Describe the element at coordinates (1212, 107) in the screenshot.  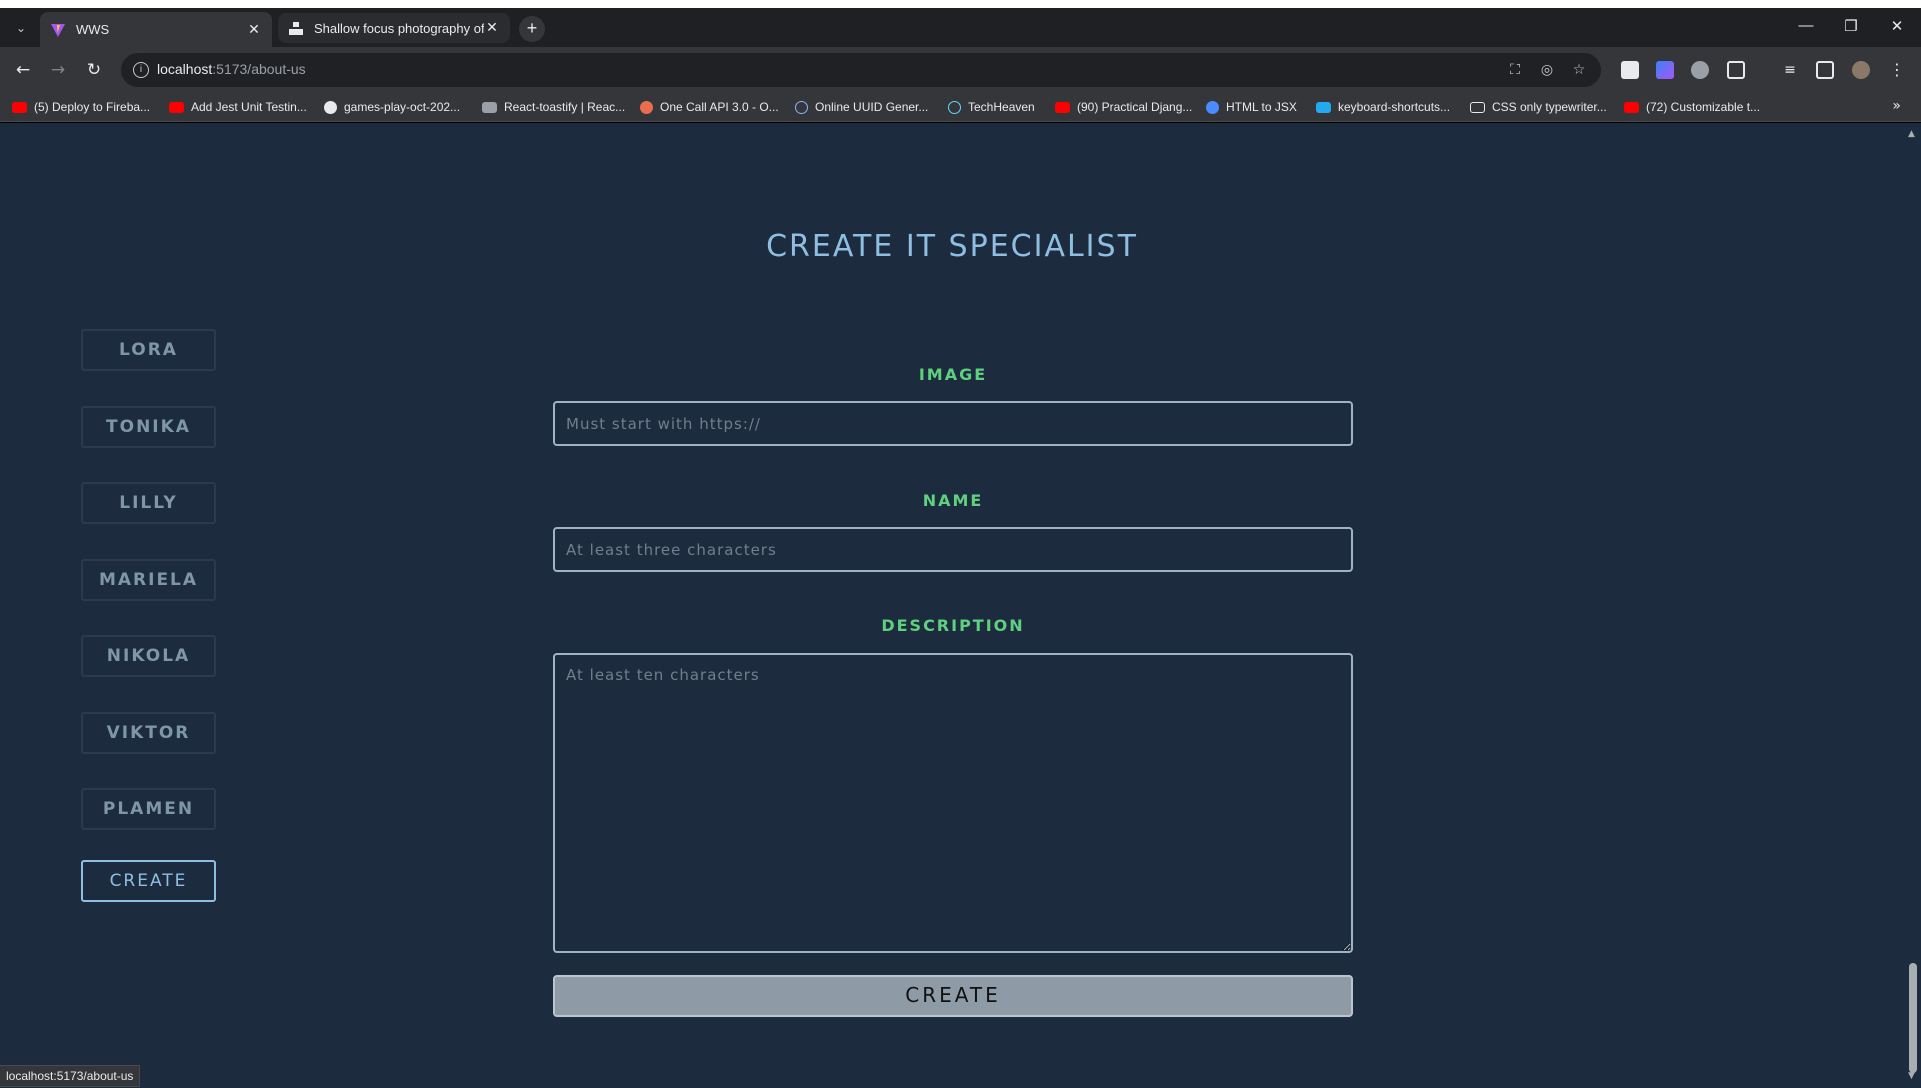
I see `transform-icon` at that location.